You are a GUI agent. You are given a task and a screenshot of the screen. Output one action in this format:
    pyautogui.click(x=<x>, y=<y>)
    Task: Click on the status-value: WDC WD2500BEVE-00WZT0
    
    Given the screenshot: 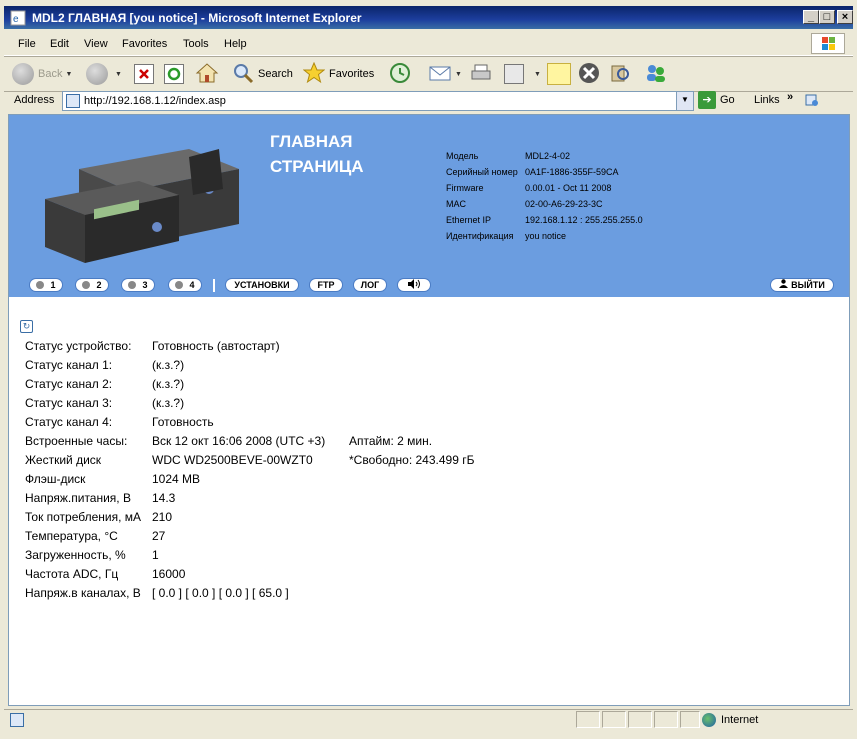 What is the action you would take?
    pyautogui.click(x=232, y=460)
    